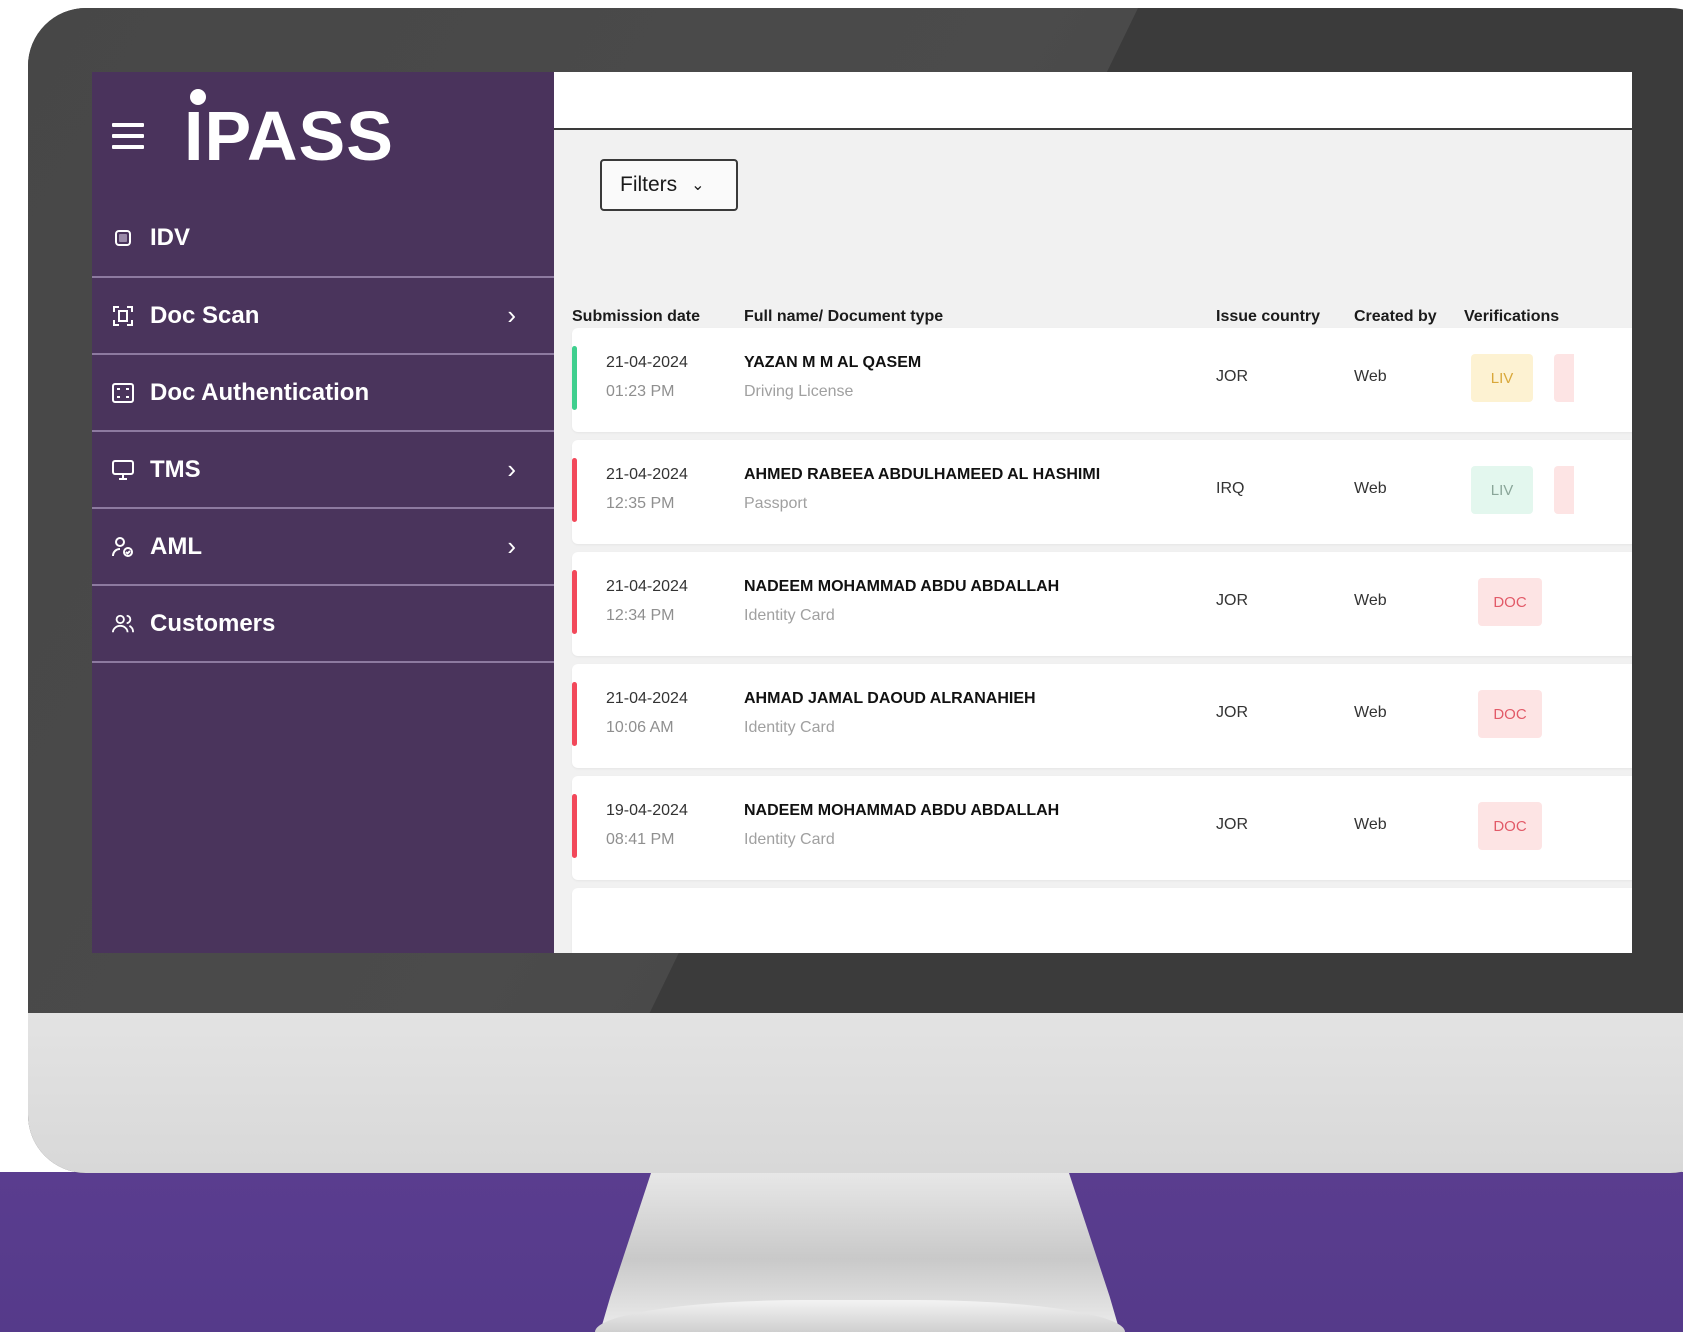 The width and height of the screenshot is (1683, 1332). I want to click on sidebar-item-doc-authentication: Doc Authentication, so click(323, 393).